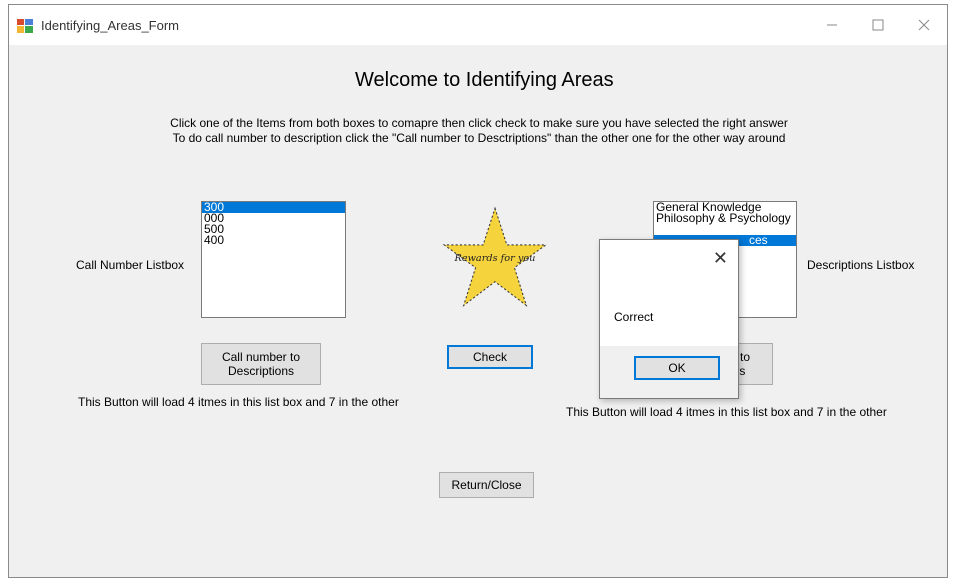 Image resolution: width=956 pixels, height=582 pixels. Describe the element at coordinates (861, 265) in the screenshot. I see `descriptions-listbox-label: Descriptions Listbox` at that location.